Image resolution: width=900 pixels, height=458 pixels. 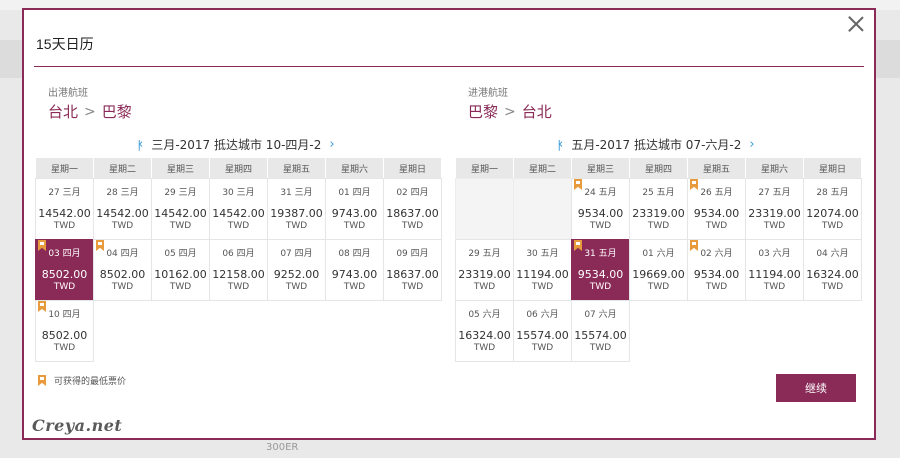 What do you see at coordinates (600, 254) in the screenshot?
I see `day-date: 31 五月` at bounding box center [600, 254].